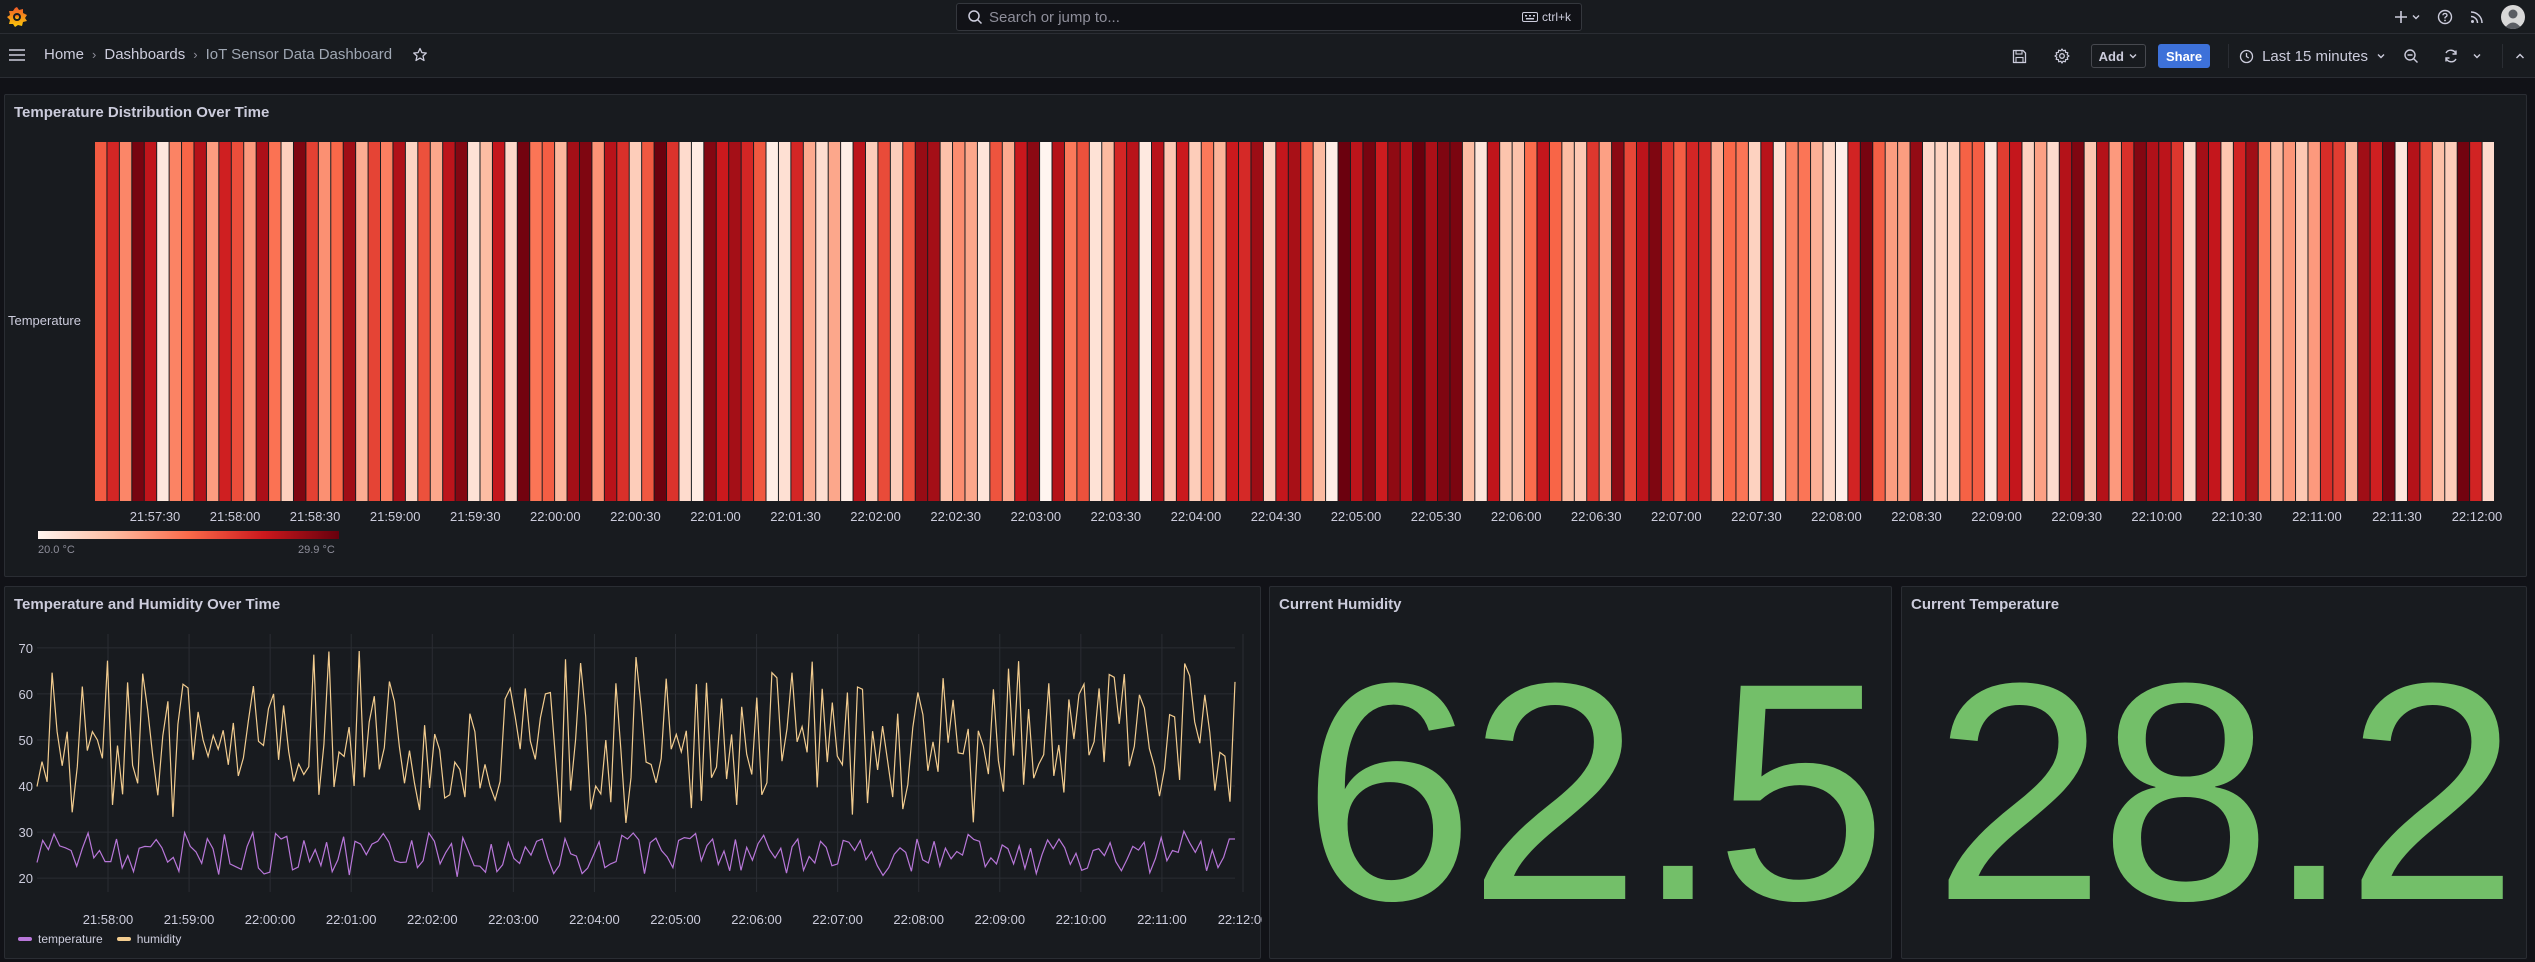 This screenshot has height=962, width=2535. Describe the element at coordinates (2411, 56) in the screenshot. I see `zoom-out-button` at that location.